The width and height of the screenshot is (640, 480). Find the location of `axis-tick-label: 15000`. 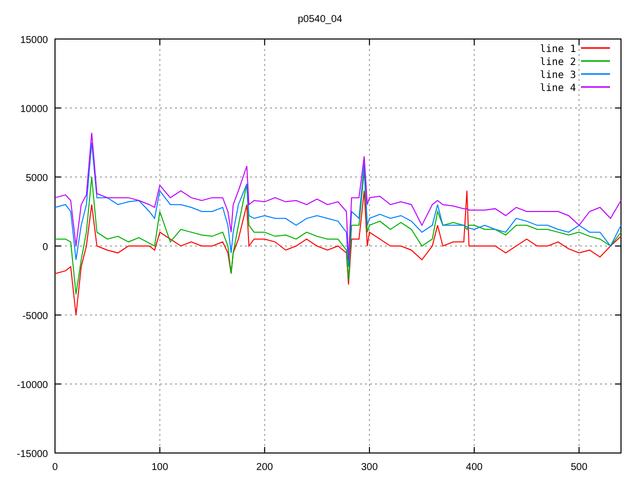

axis-tick-label: 15000 is located at coordinates (34, 40).